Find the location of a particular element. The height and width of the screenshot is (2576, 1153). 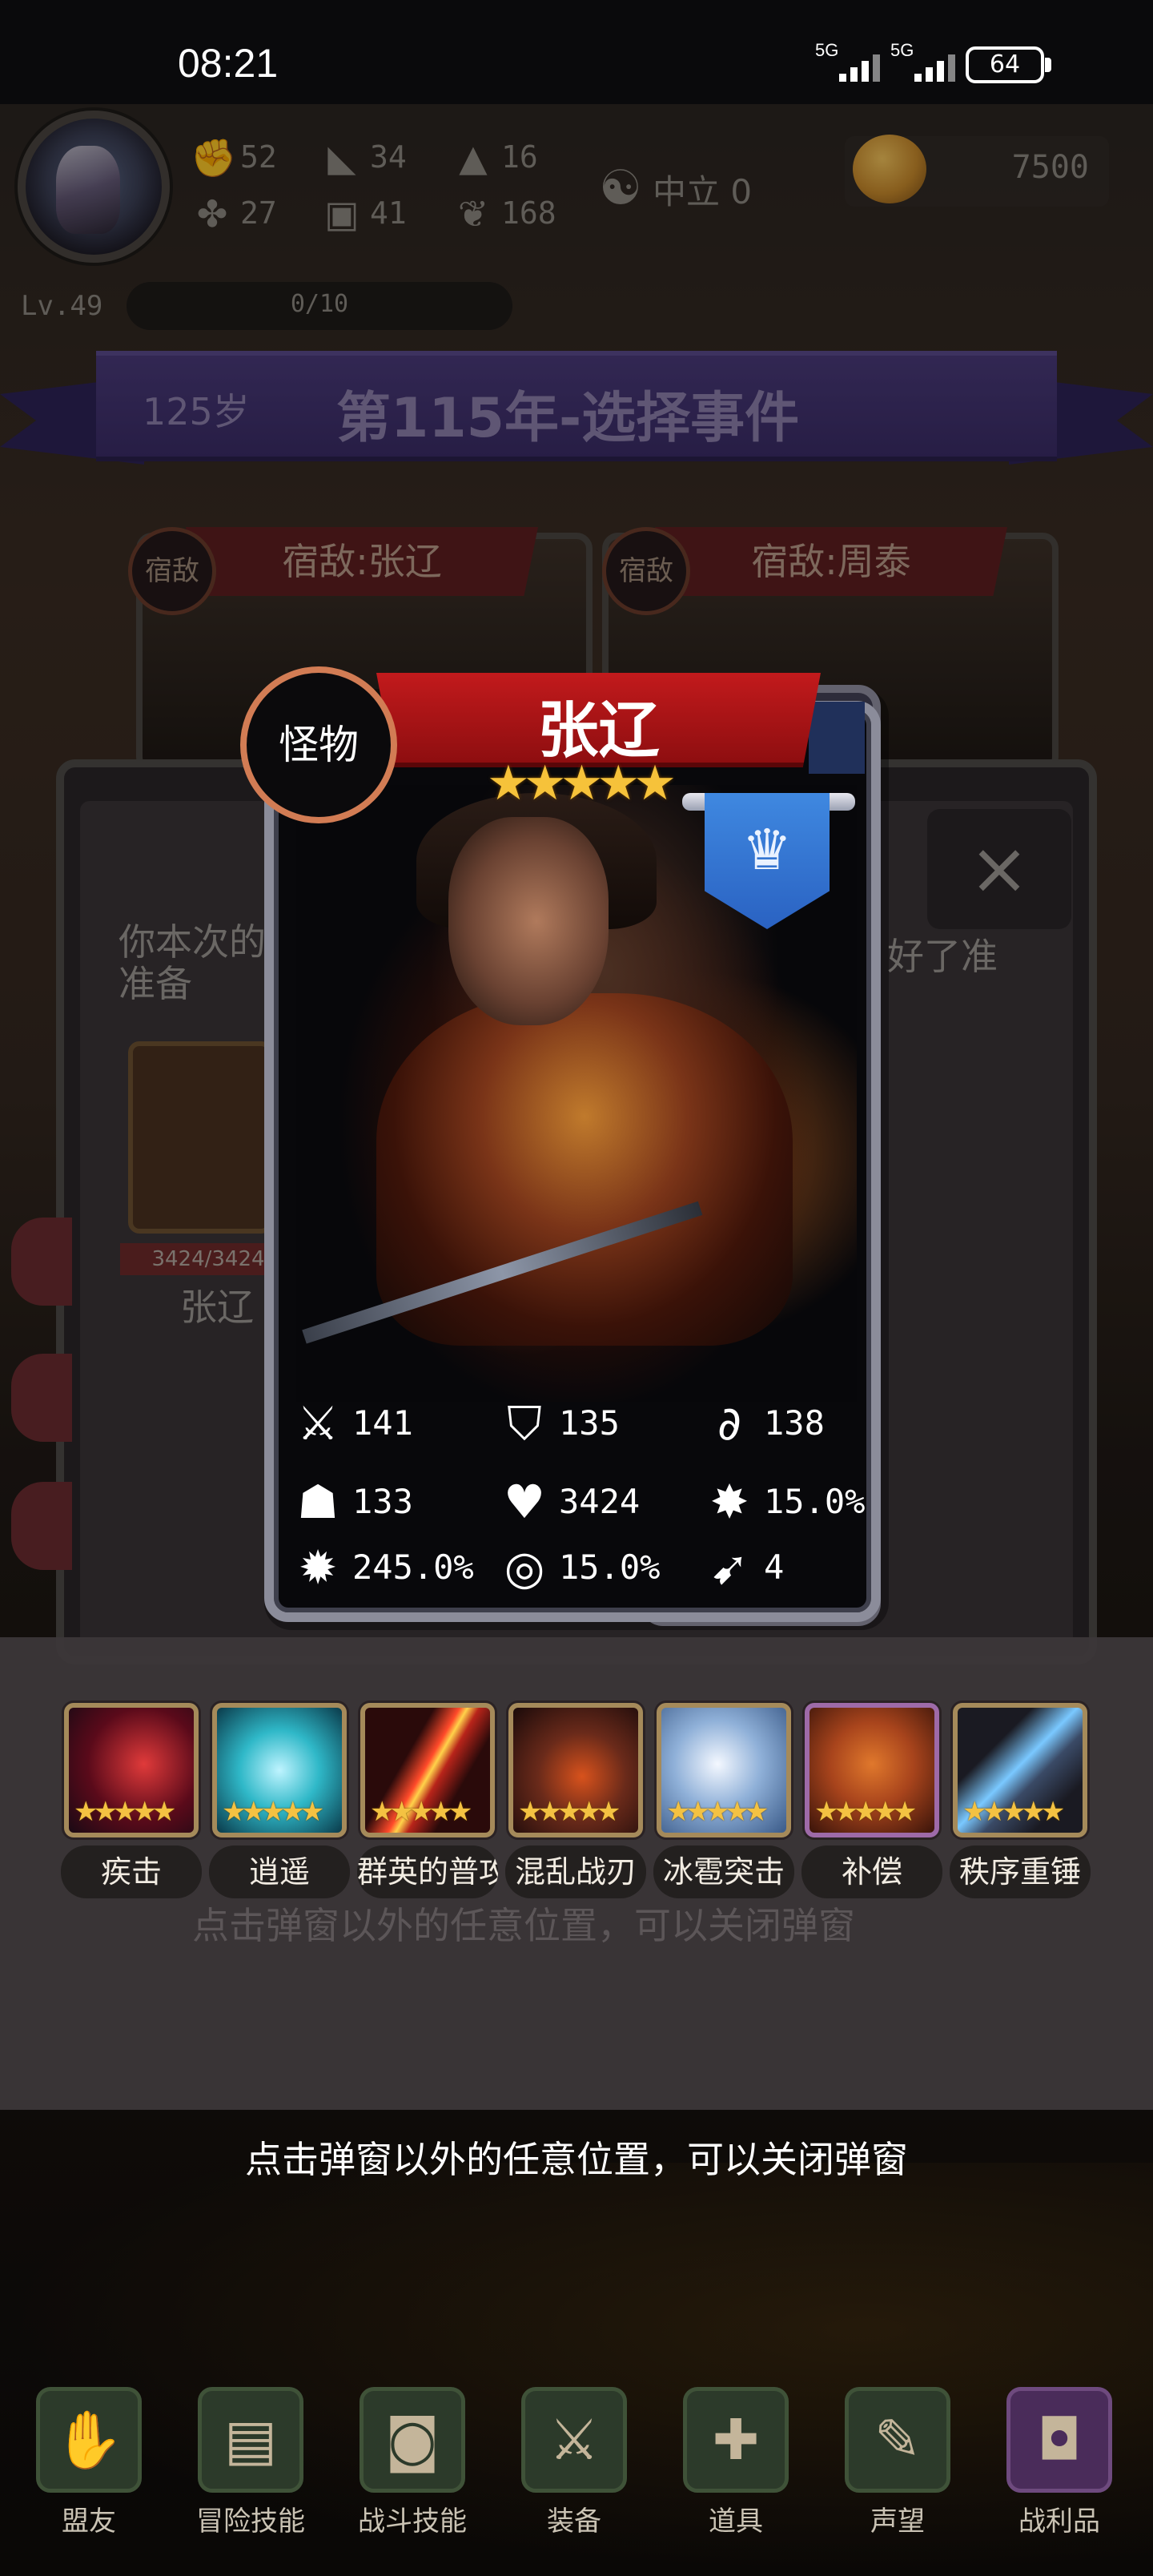

battery-icon: 64 is located at coordinates (1005, 64).